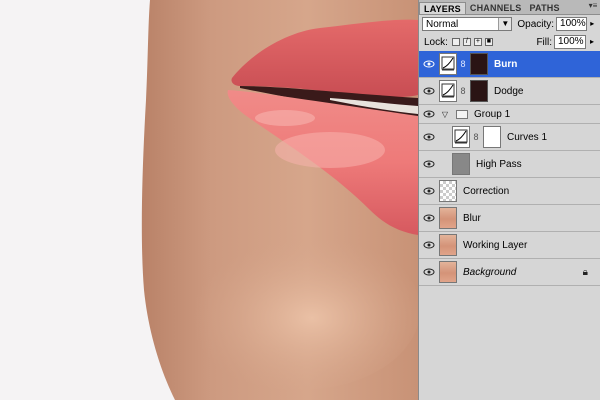 The width and height of the screenshot is (600, 400). Describe the element at coordinates (536, 24) in the screenshot. I see `opacity-label: Opacity:` at that location.